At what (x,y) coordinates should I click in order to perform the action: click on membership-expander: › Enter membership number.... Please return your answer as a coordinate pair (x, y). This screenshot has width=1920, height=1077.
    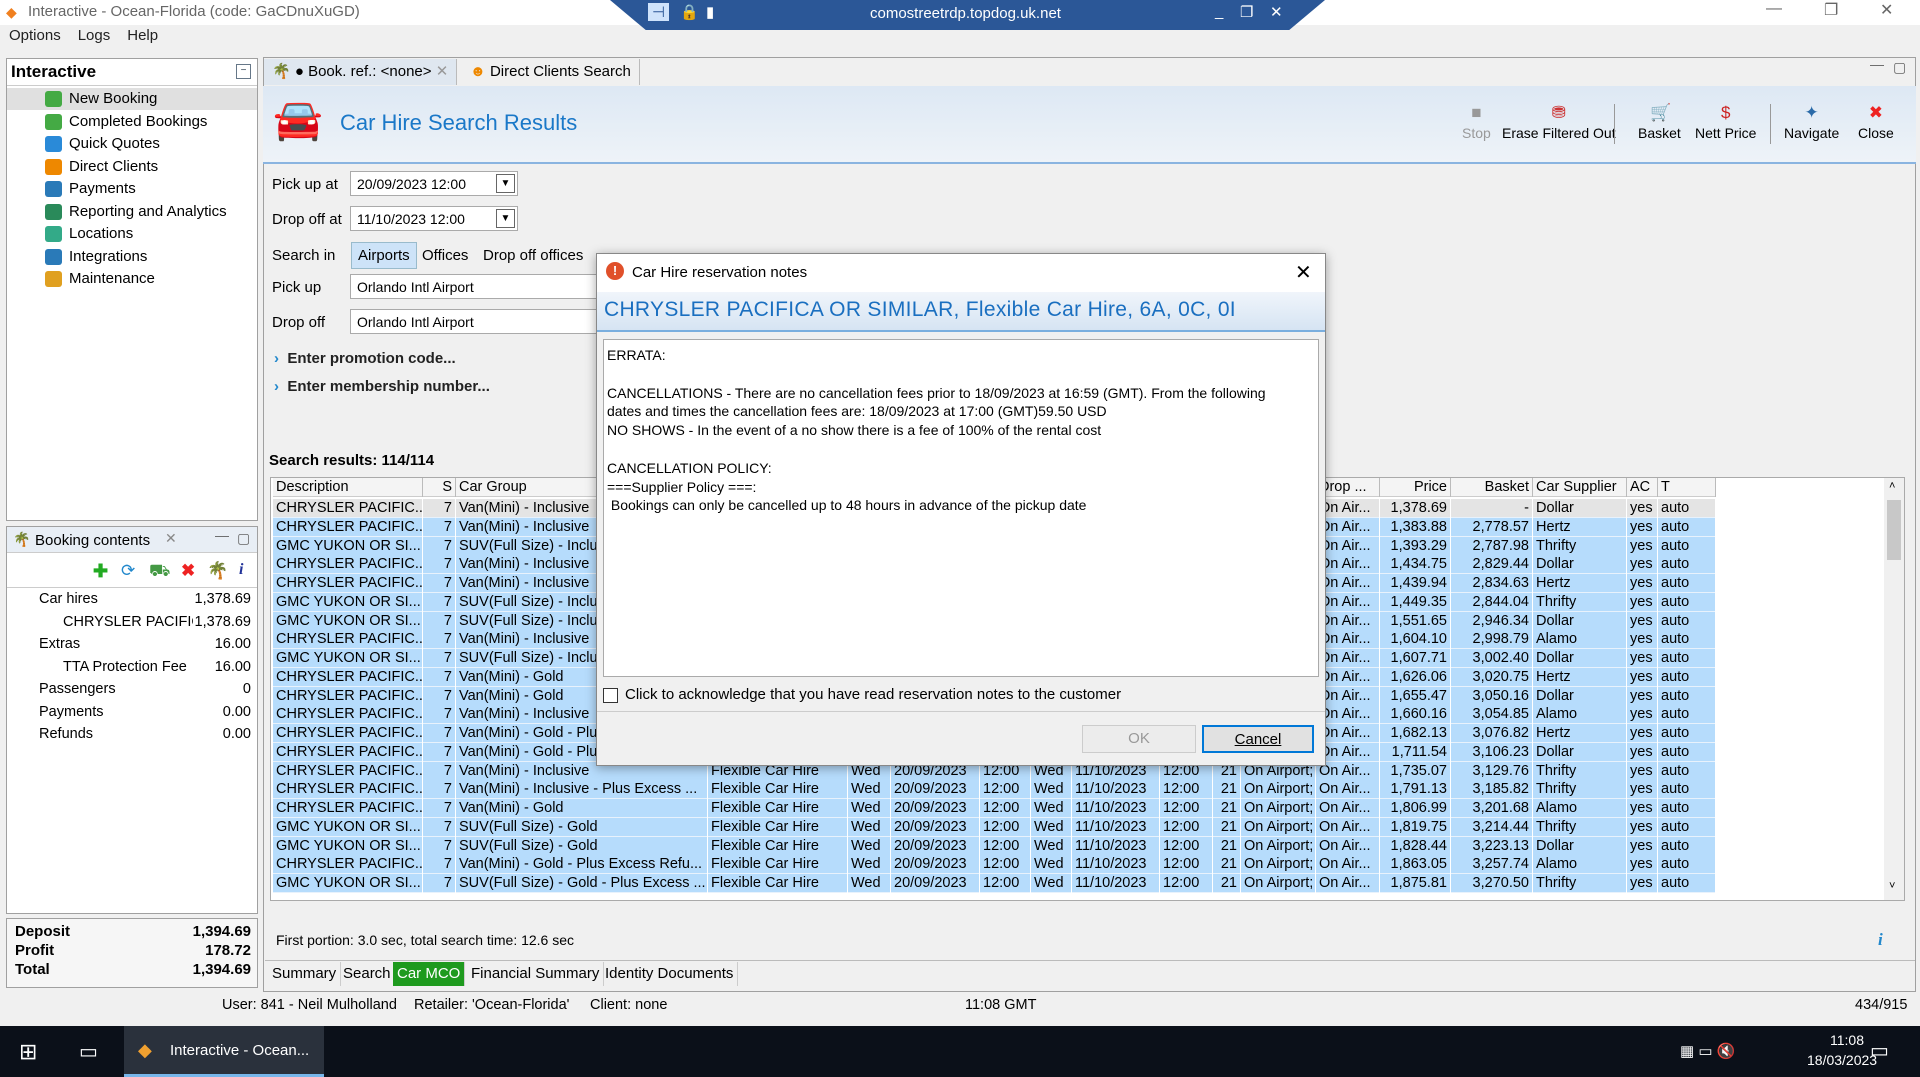
    Looking at the image, I should click on (382, 386).